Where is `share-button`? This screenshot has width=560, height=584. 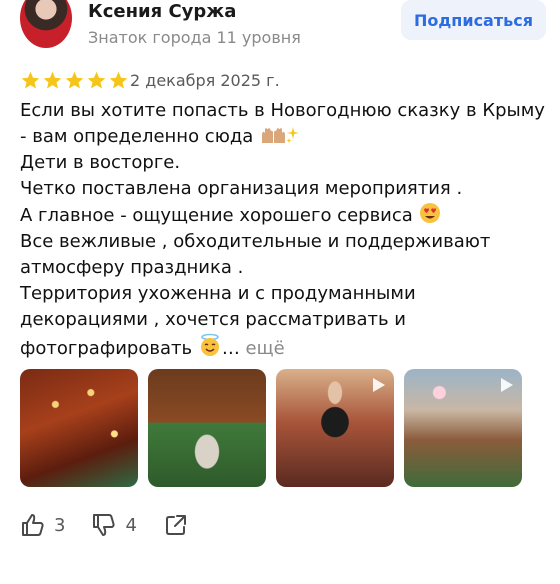
share-button is located at coordinates (176, 525).